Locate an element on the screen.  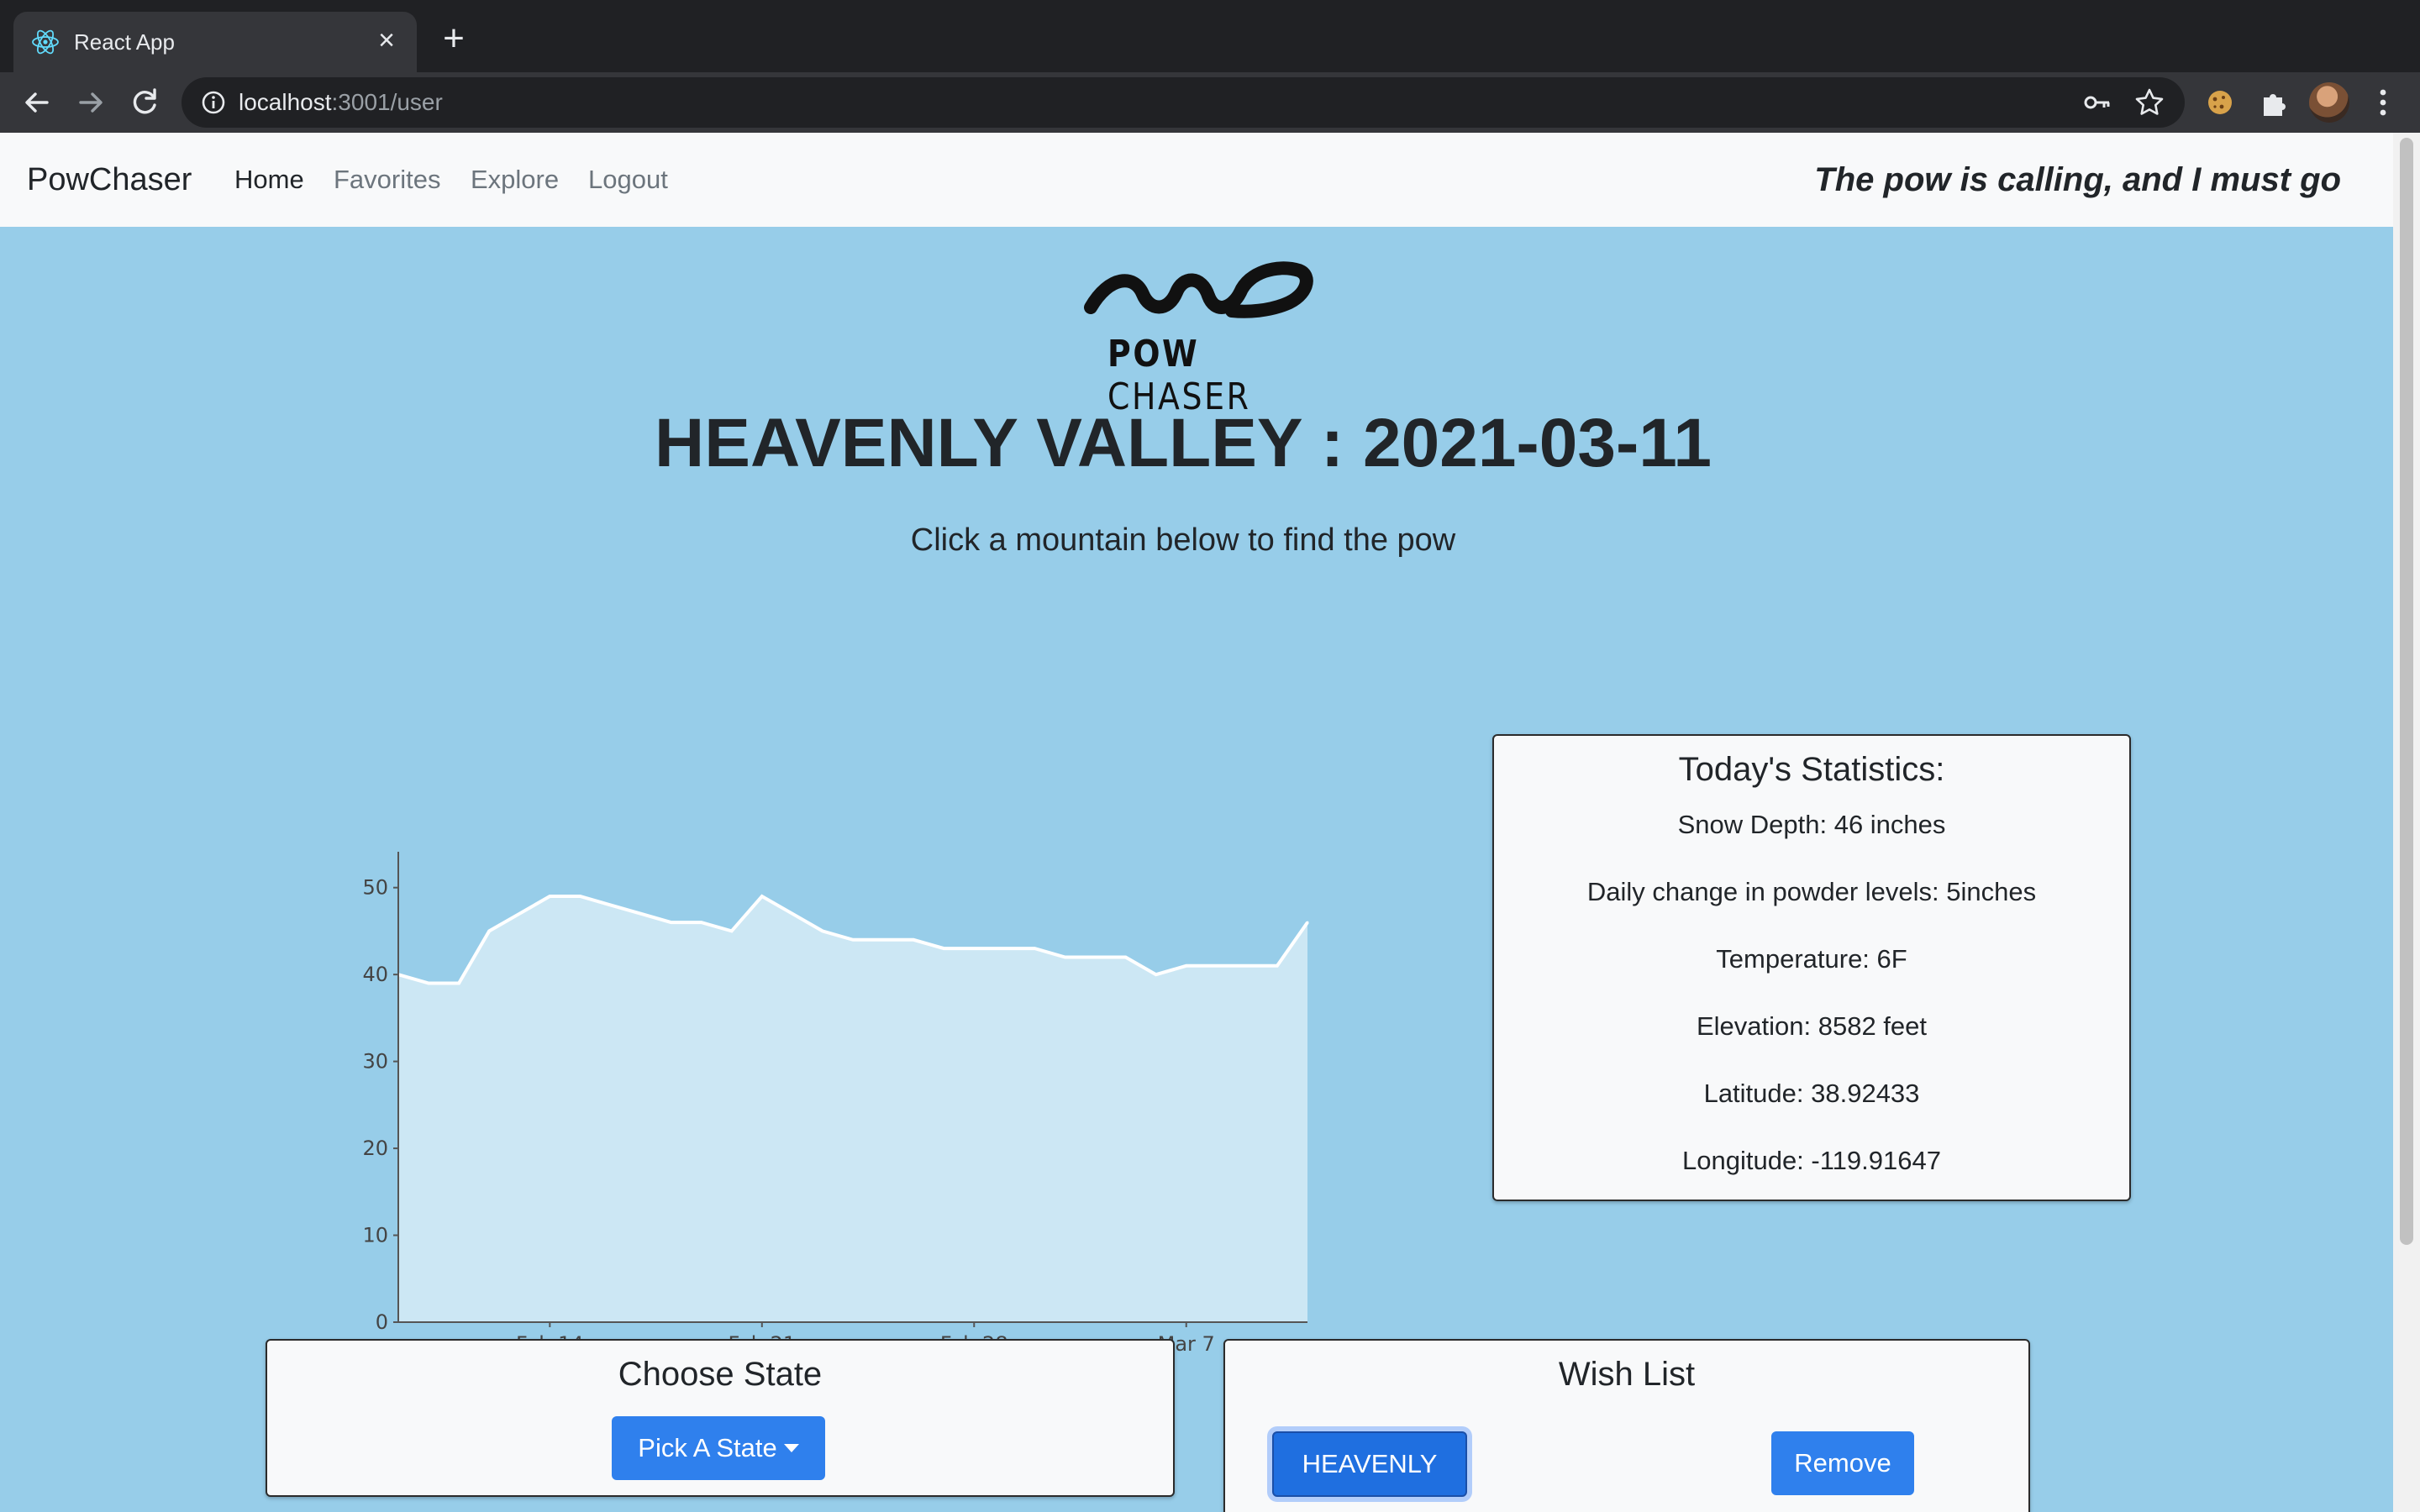
stat-longitude: Longitude: -119.91647 is located at coordinates (1811, 1160).